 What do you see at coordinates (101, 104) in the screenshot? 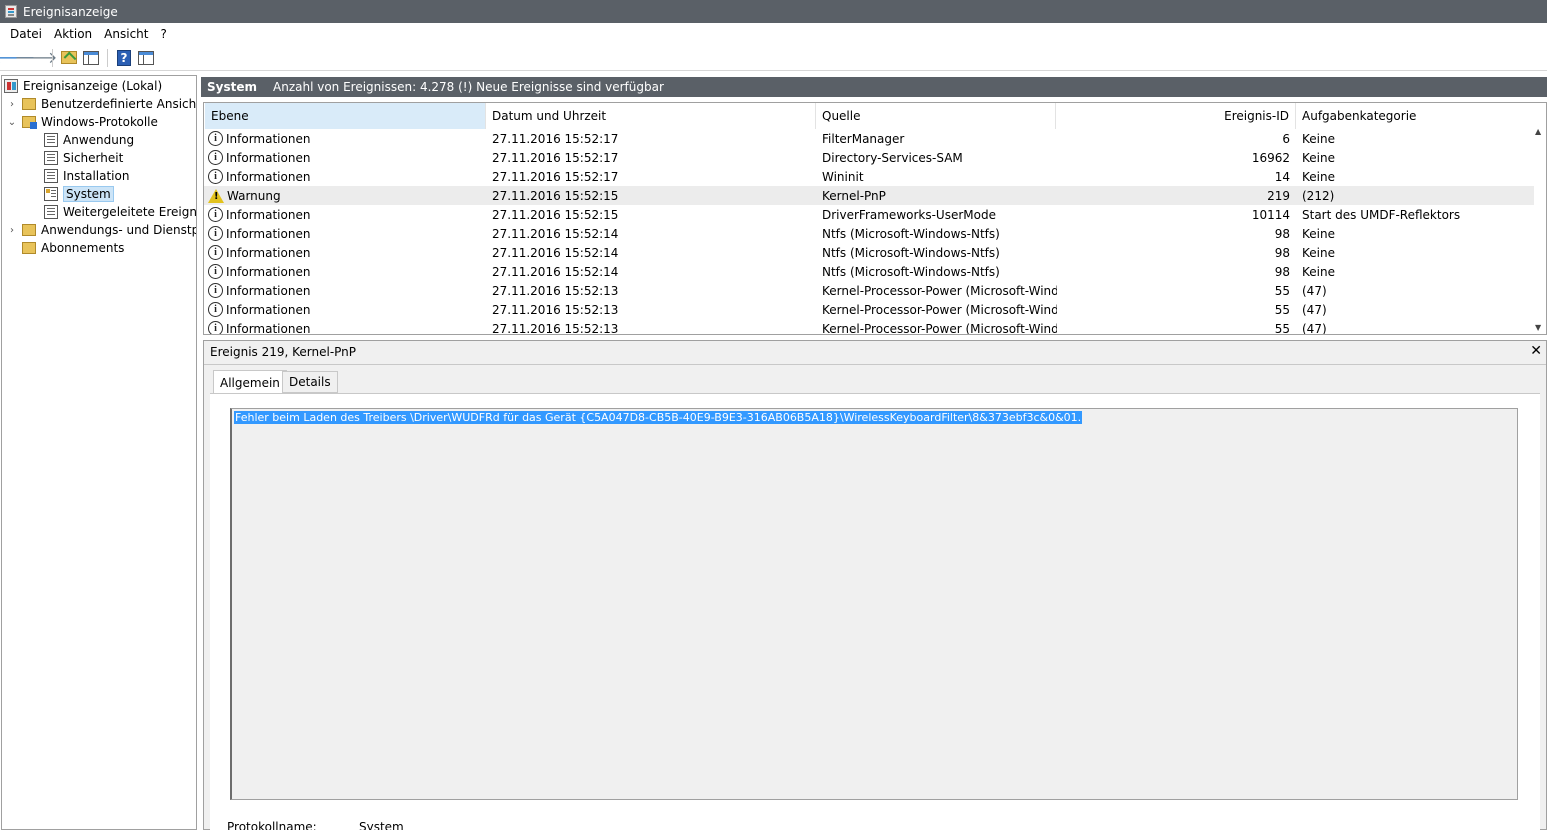
I see `tree-item-custom-views: › Benutzerdefinierte Ansichten` at bounding box center [101, 104].